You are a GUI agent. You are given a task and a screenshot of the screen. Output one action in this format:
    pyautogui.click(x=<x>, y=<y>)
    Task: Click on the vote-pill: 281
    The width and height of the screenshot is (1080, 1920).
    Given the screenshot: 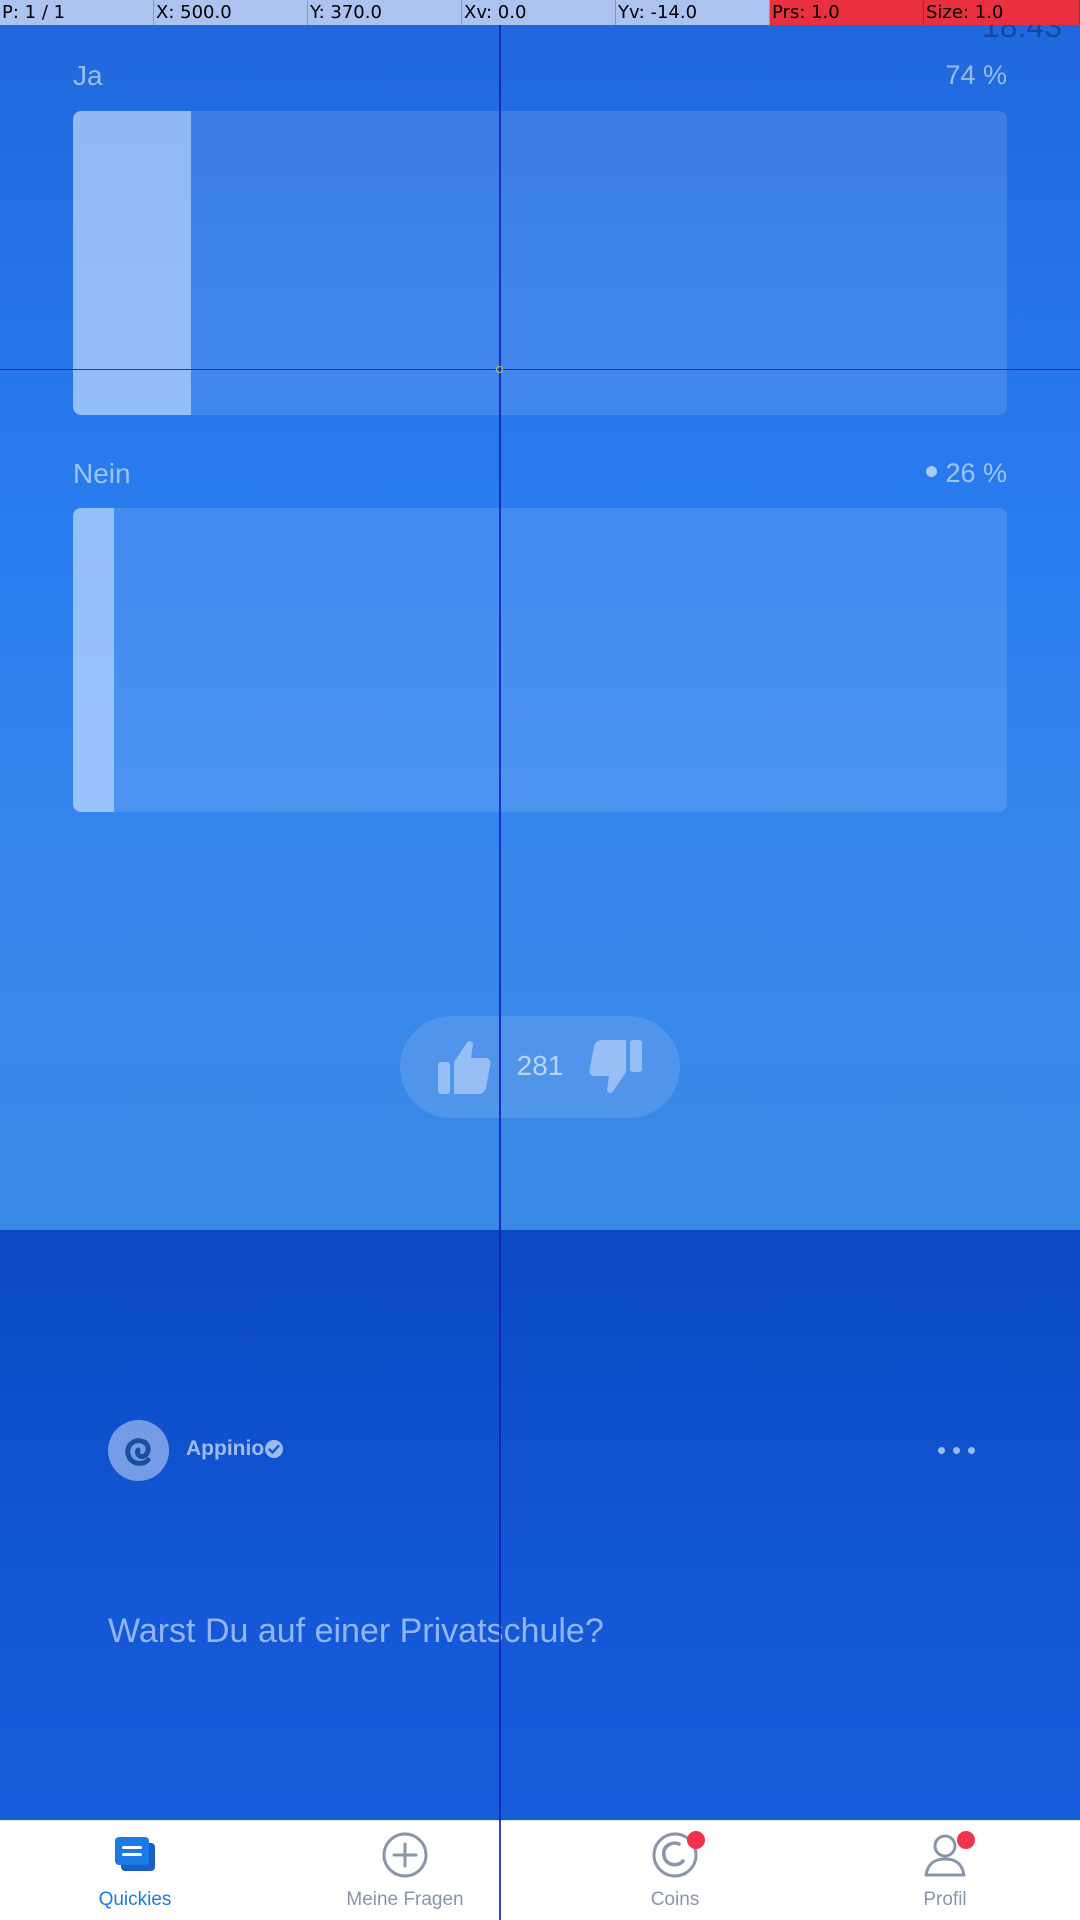 What is the action you would take?
    pyautogui.click(x=540, y=1067)
    